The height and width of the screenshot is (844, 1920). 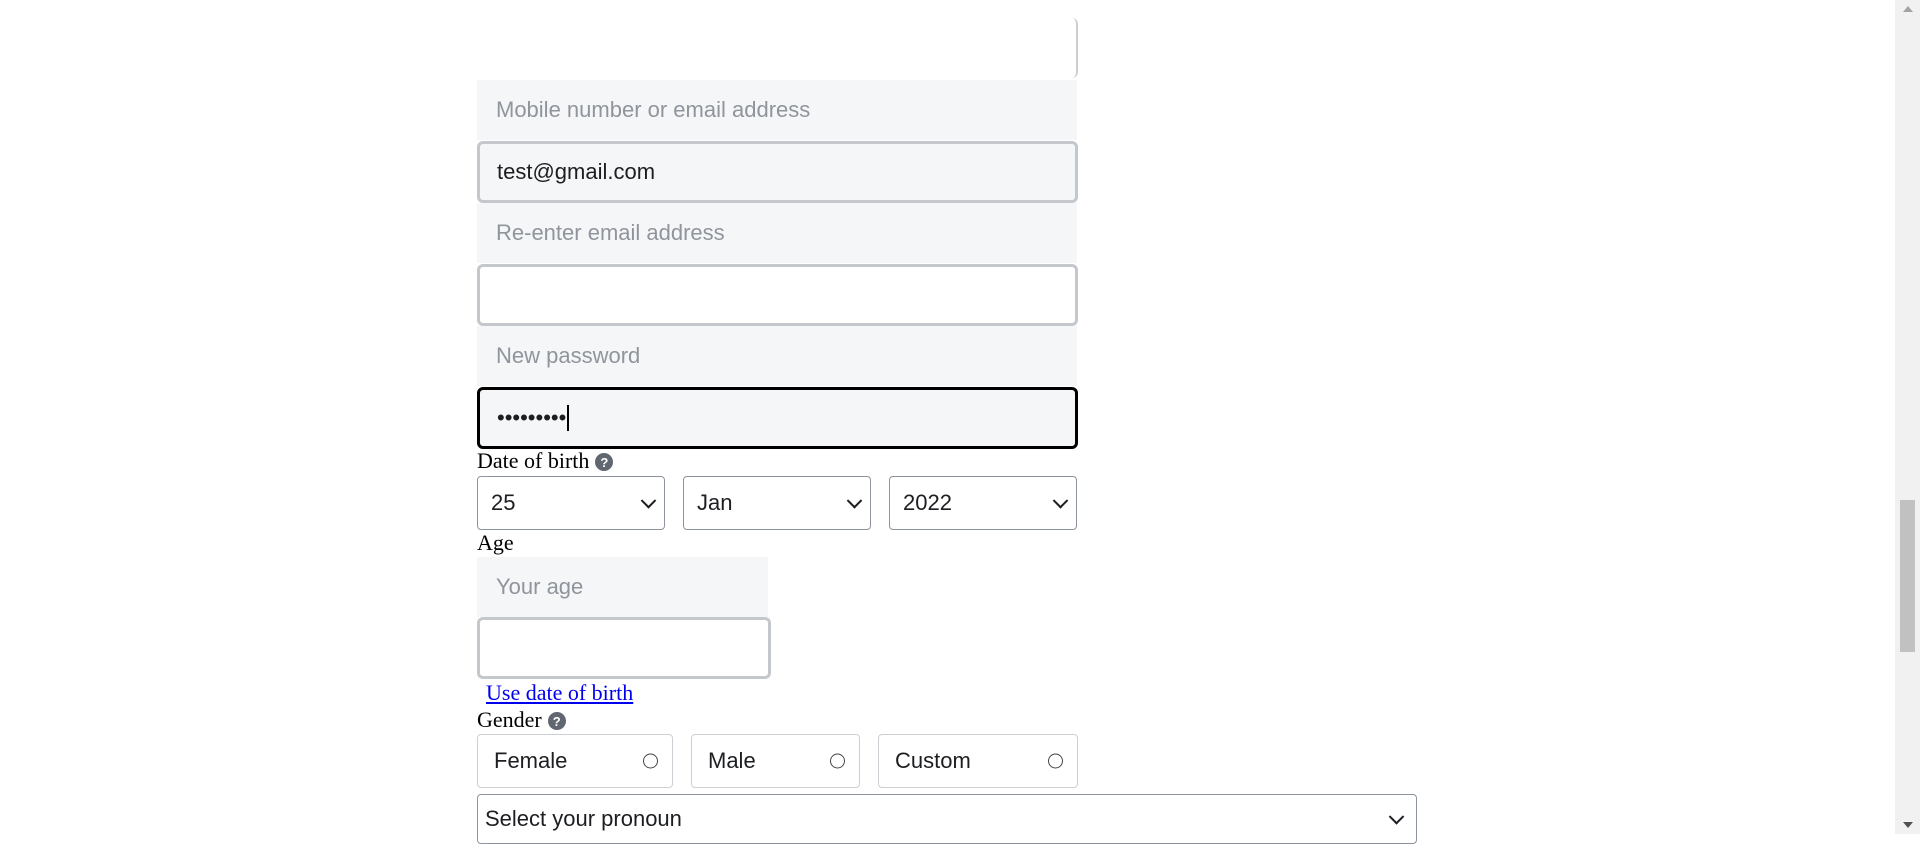 What do you see at coordinates (503, 502) in the screenshot?
I see `dob-day-value: 25` at bounding box center [503, 502].